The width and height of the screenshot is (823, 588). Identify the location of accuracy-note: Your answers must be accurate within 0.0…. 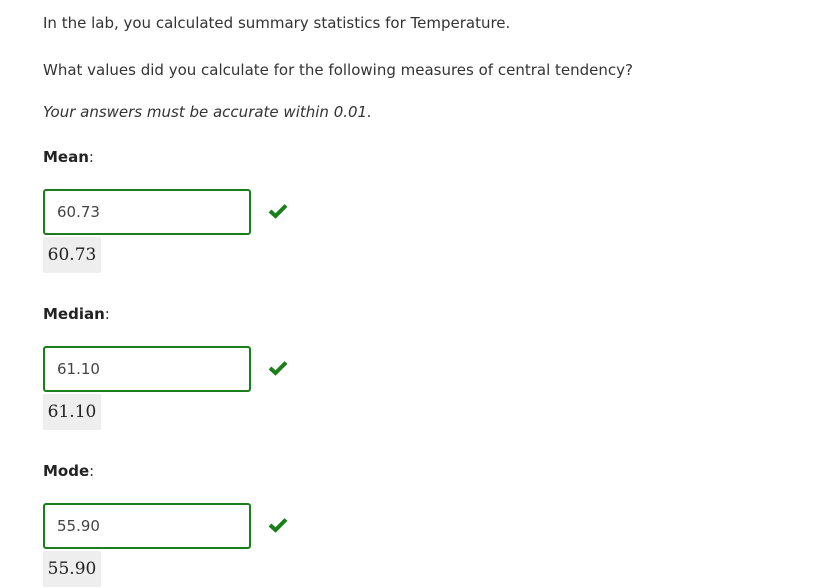
(207, 112).